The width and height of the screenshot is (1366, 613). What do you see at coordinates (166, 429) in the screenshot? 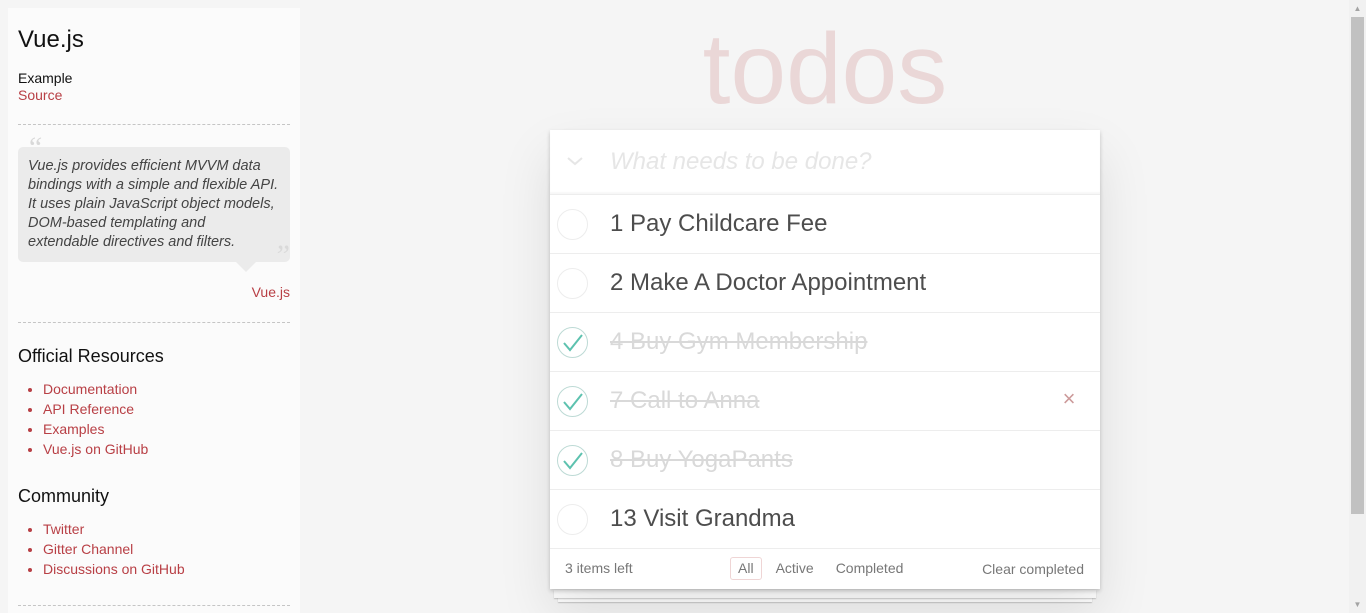
I see `list-item: Examples` at bounding box center [166, 429].